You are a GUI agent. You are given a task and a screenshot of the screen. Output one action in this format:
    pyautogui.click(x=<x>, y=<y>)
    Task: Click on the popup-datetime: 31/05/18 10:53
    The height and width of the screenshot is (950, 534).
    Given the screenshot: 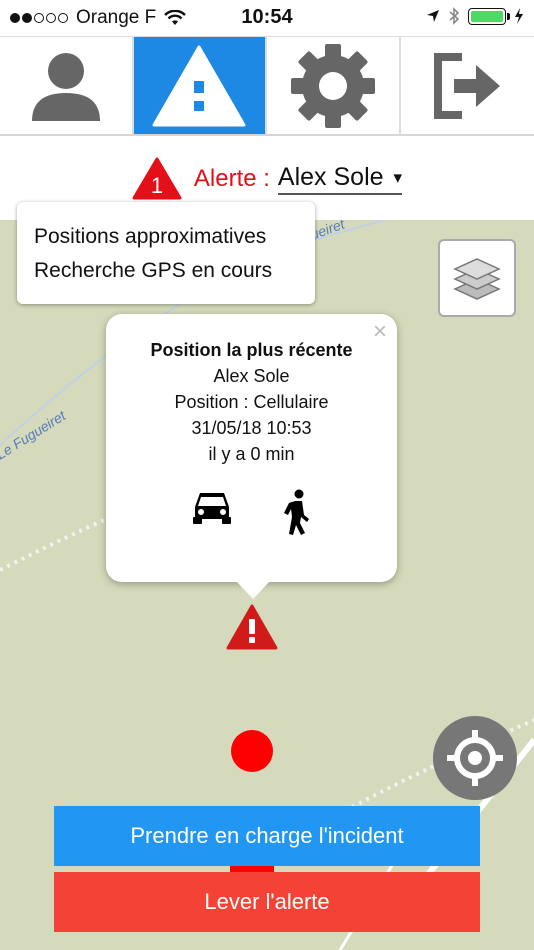 What is the action you would take?
    pyautogui.click(x=251, y=428)
    